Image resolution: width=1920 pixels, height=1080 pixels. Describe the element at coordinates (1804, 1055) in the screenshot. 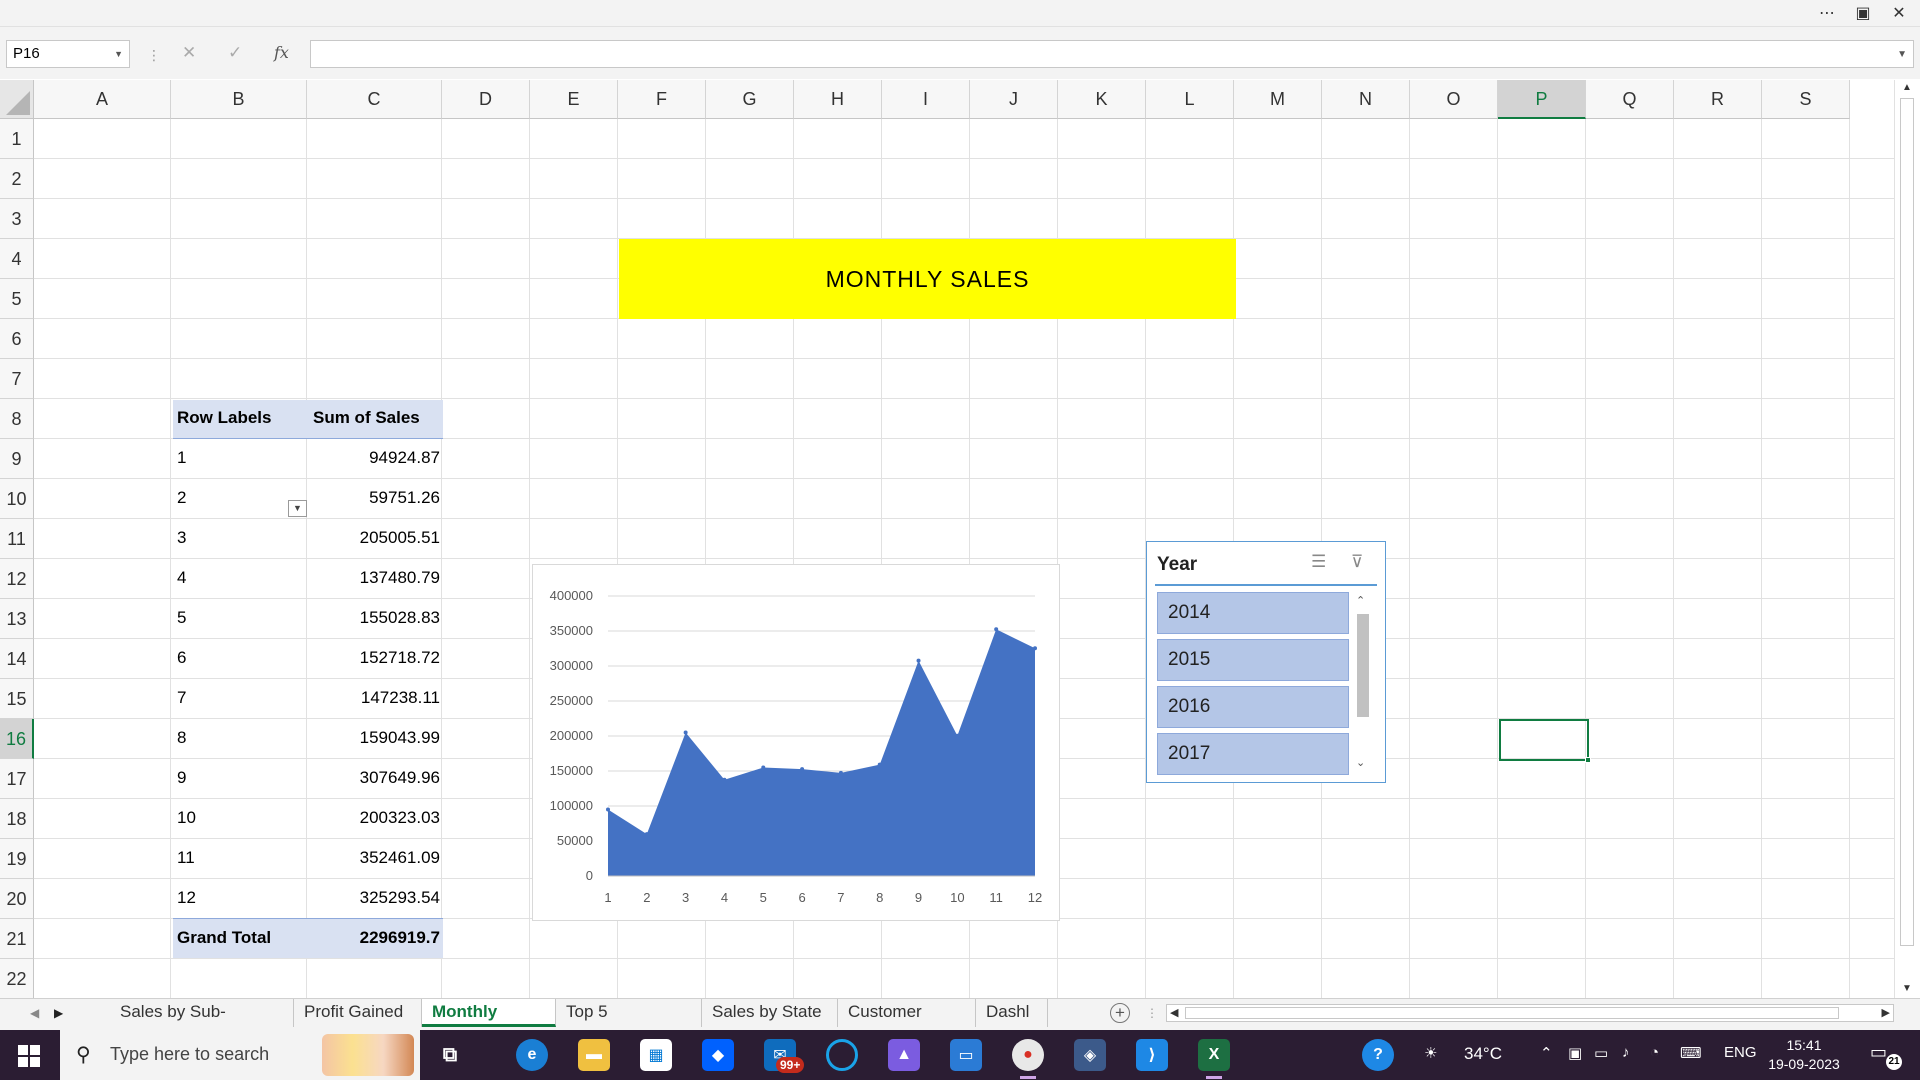

I see `clock: 15:41 19-09-2023` at that location.